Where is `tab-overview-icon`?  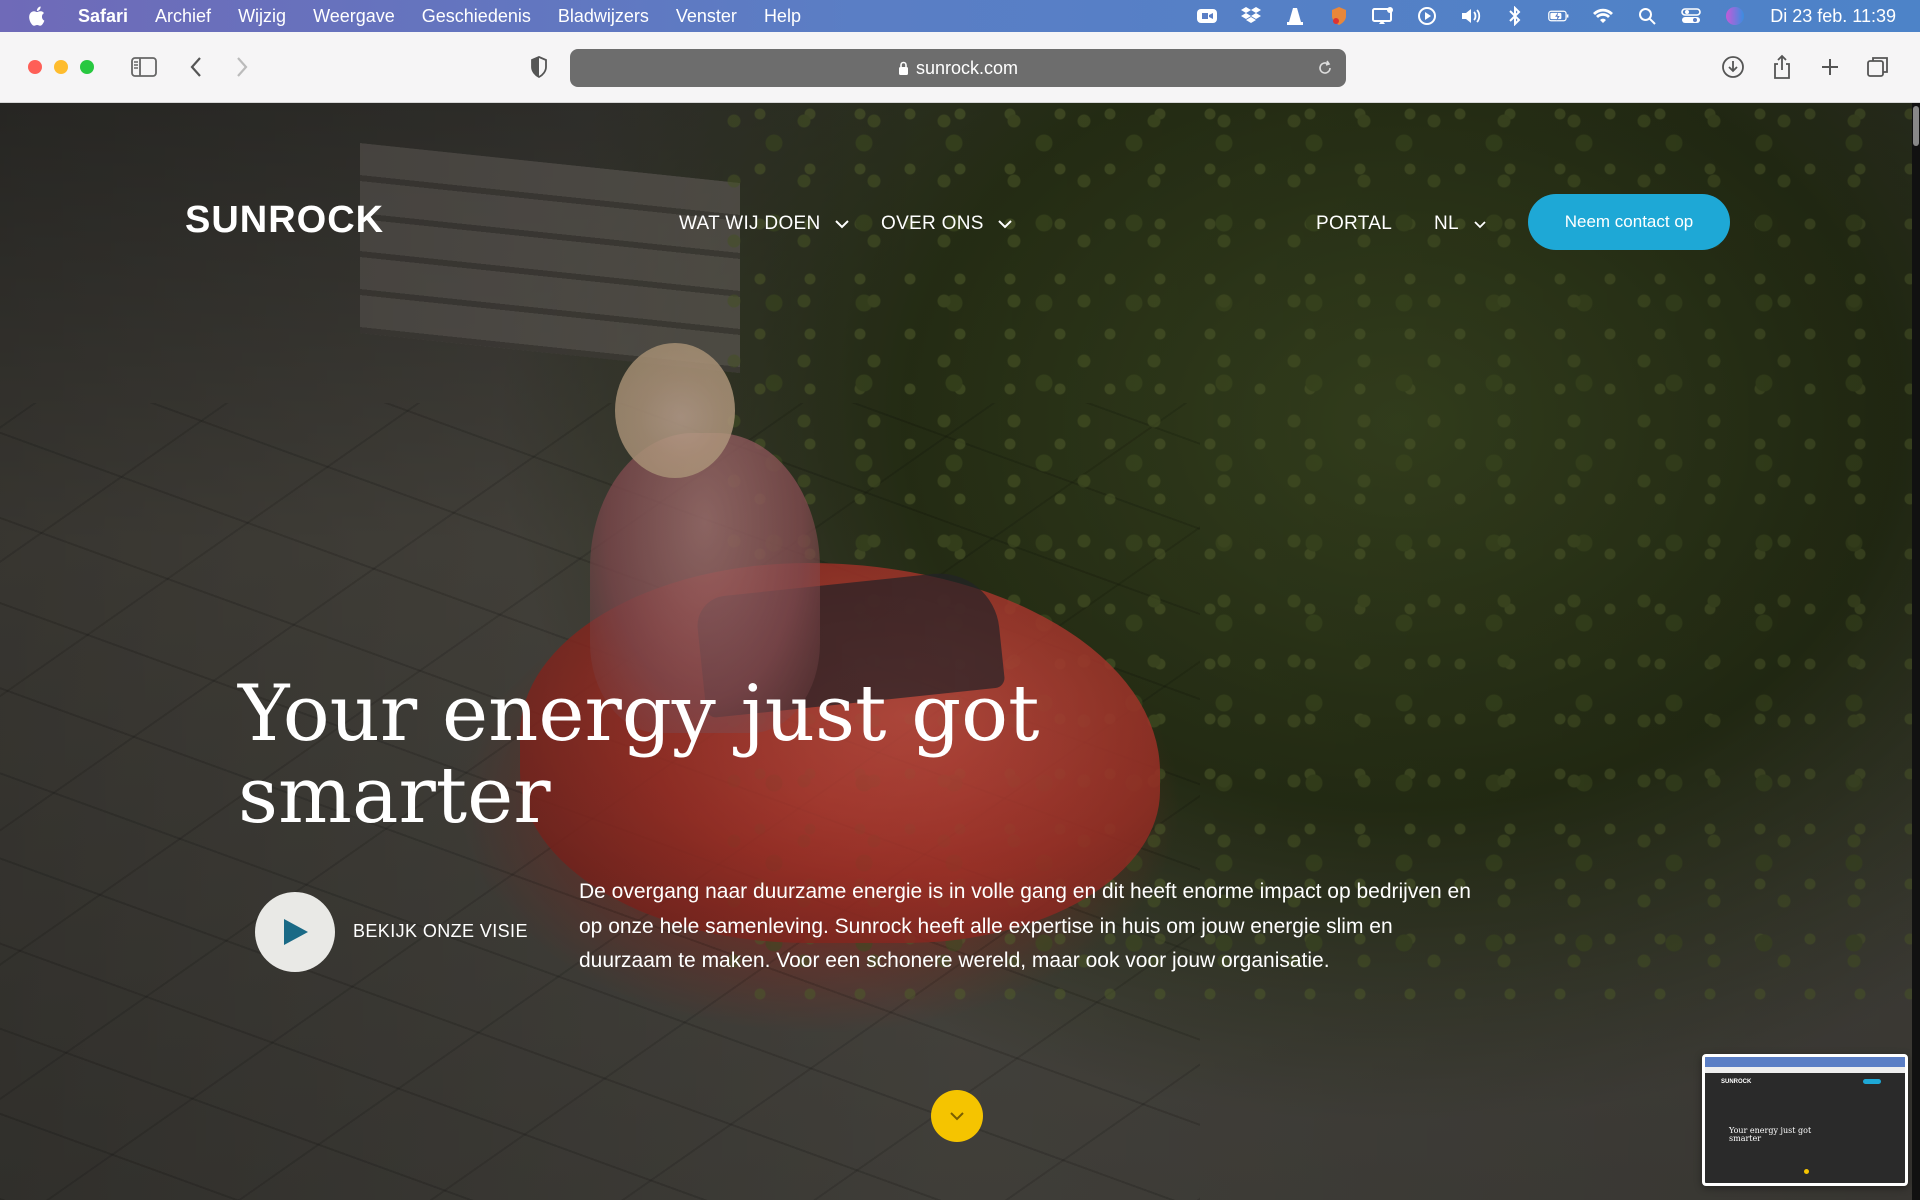 tab-overview-icon is located at coordinates (1878, 67).